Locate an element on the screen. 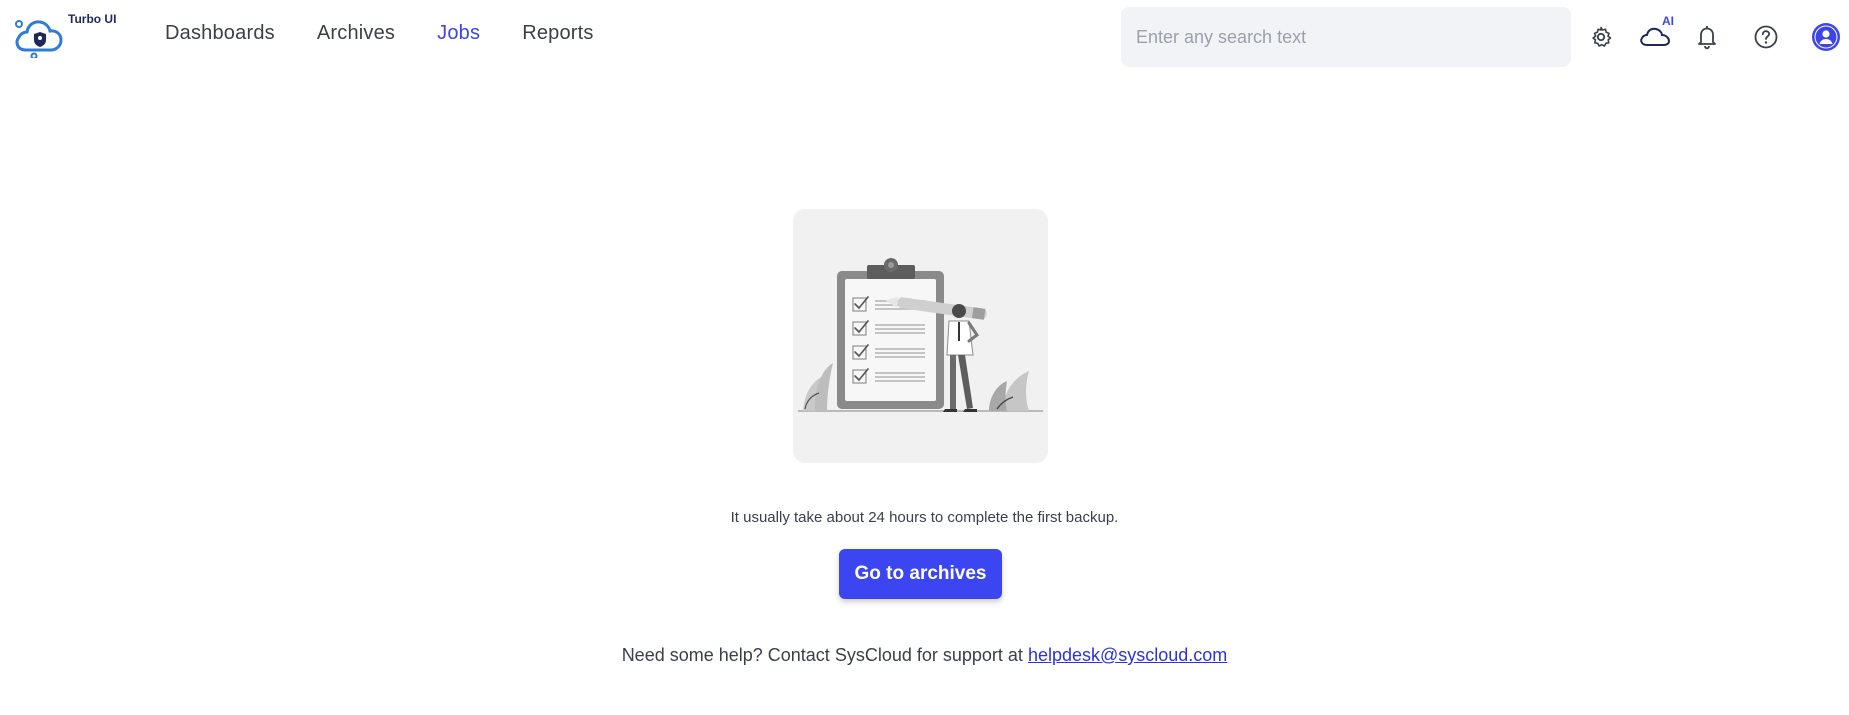 The height and width of the screenshot is (715, 1849). nav-dashboards: Dashboards is located at coordinates (220, 33).